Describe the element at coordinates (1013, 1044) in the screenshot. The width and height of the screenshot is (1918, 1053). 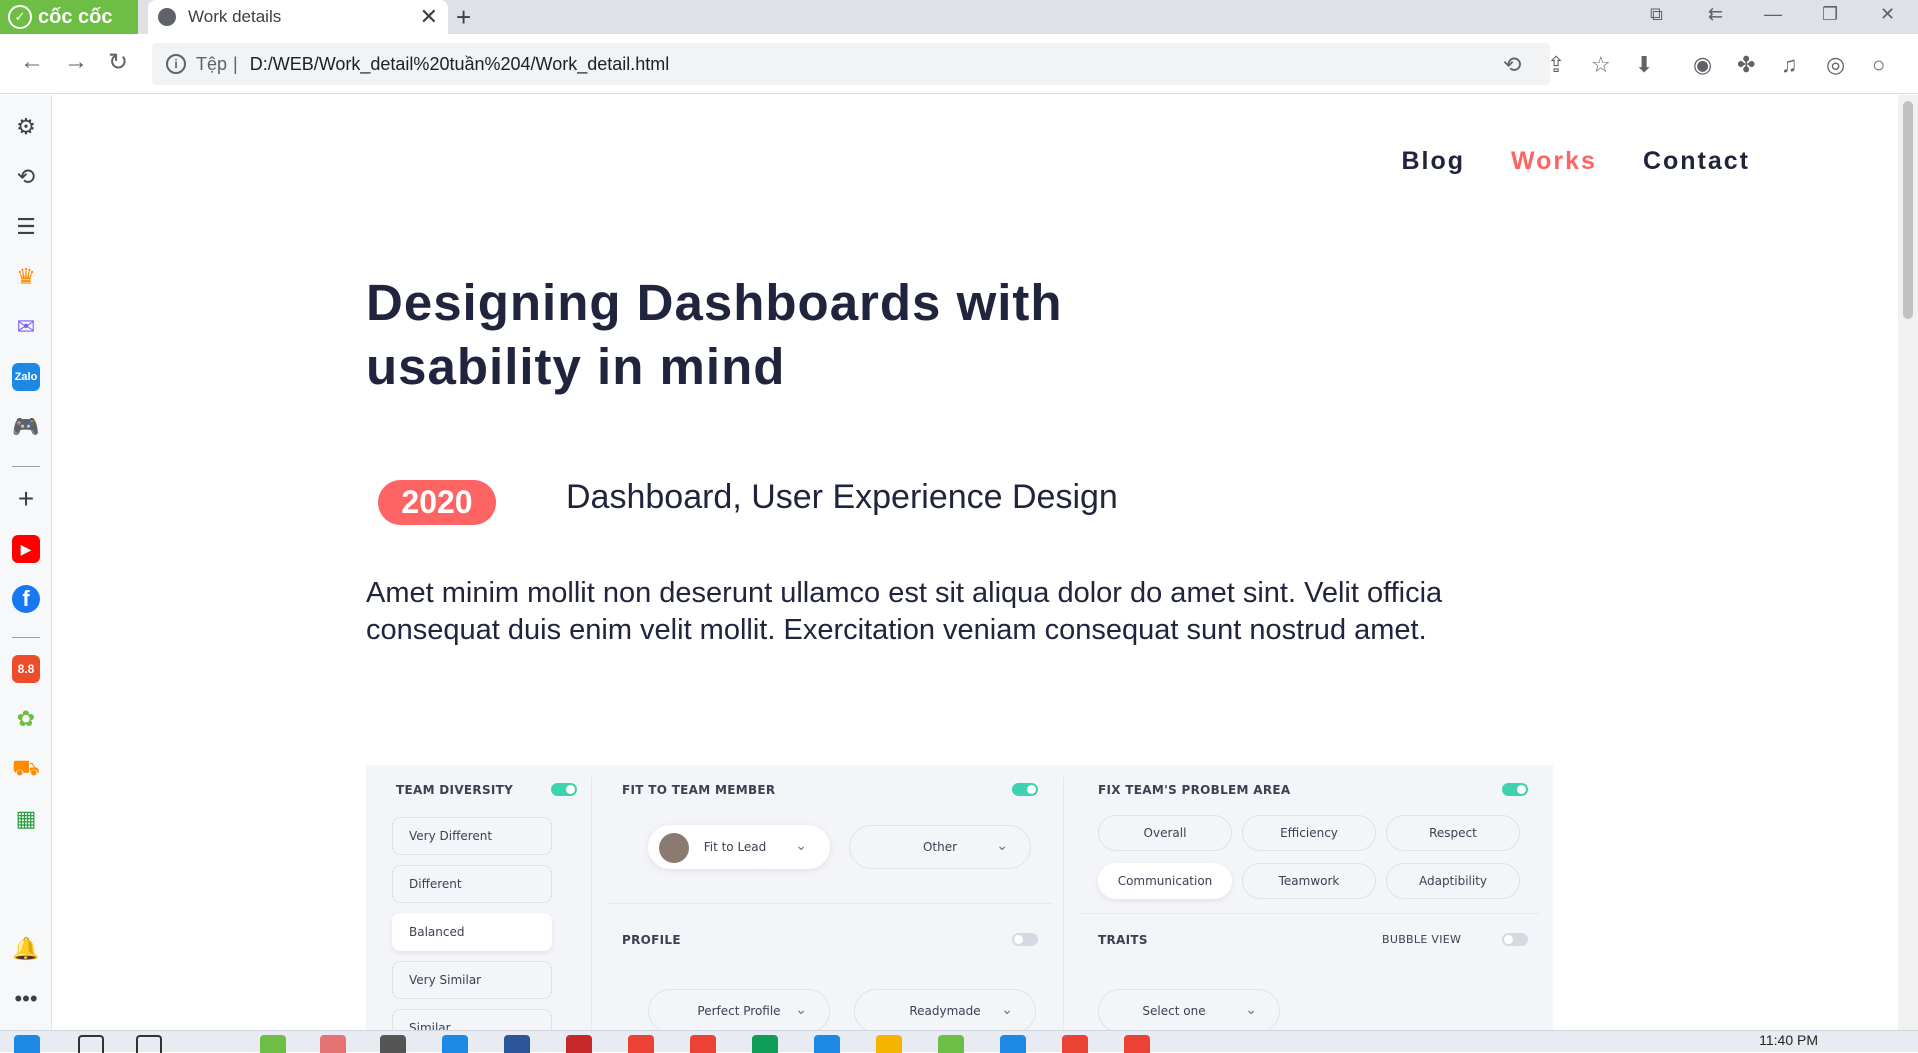
I see `vscode-icon` at that location.